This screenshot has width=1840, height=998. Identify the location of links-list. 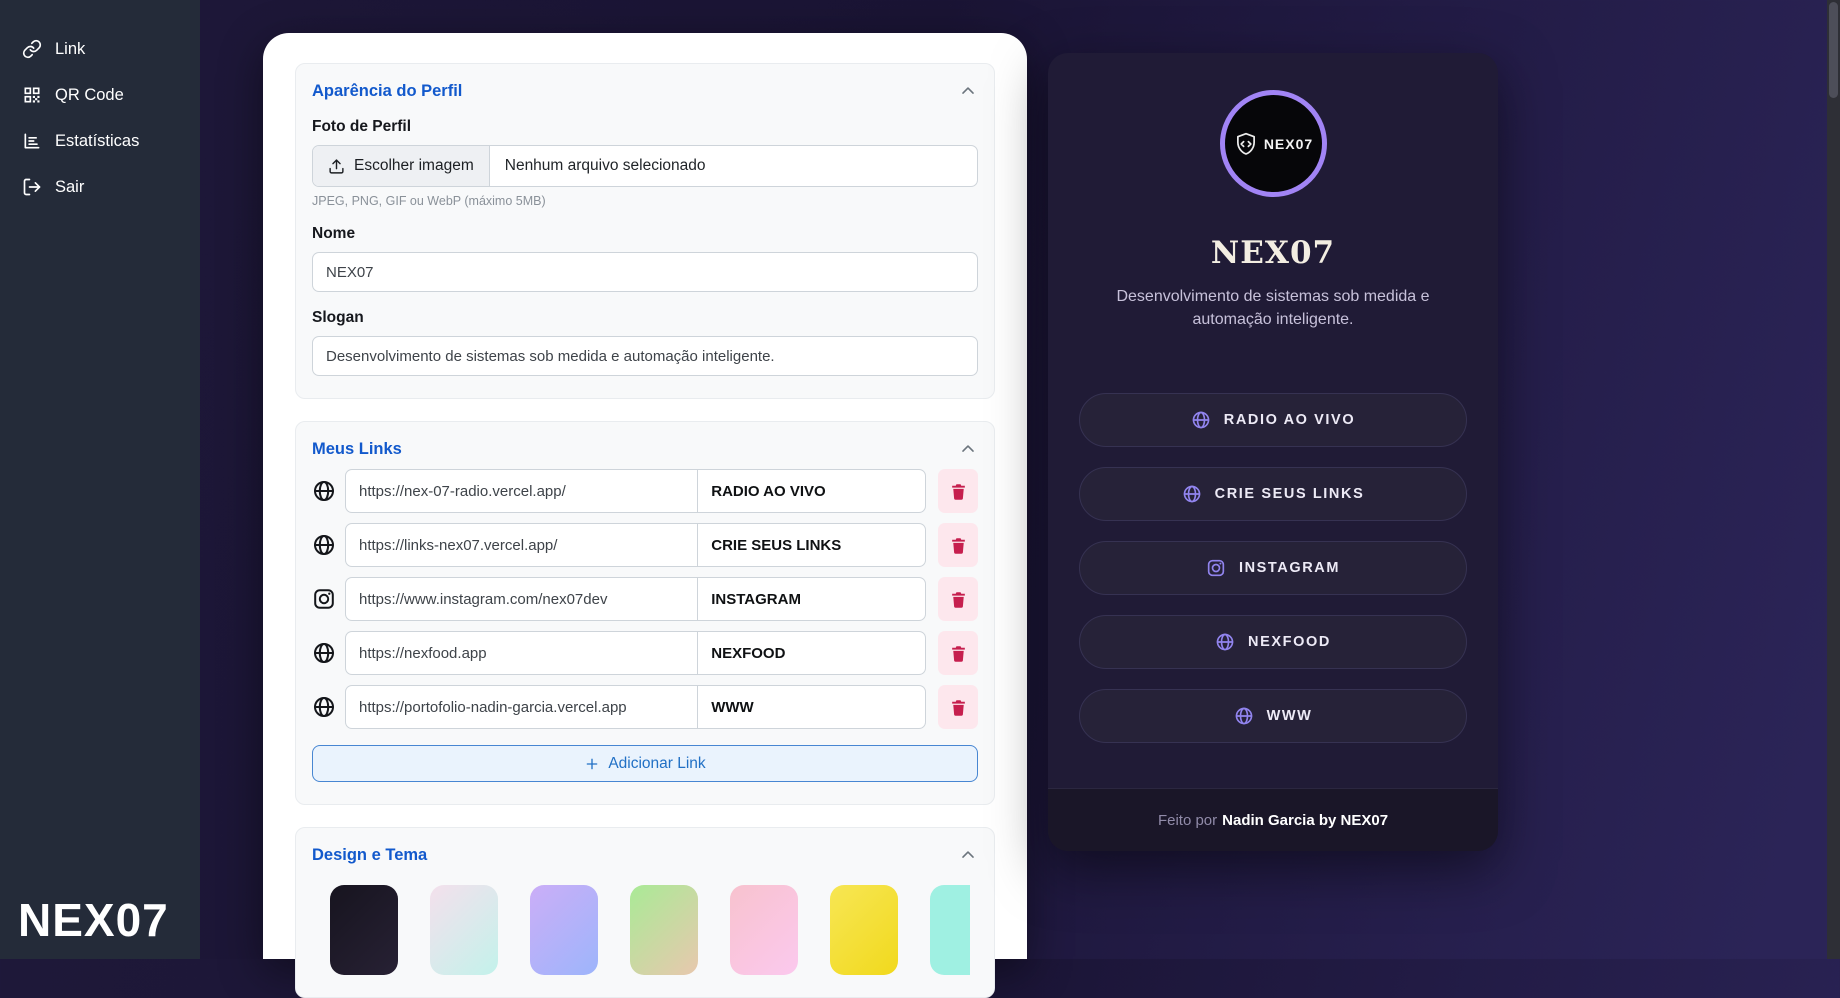
(645, 599).